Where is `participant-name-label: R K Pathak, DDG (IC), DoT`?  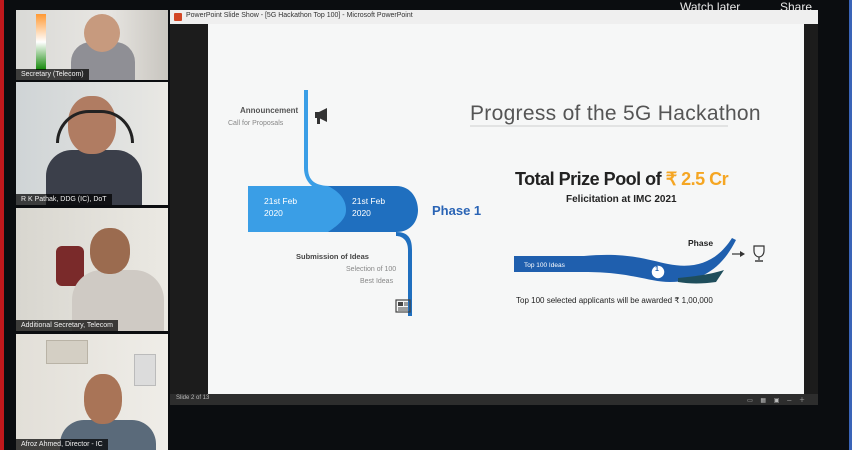
participant-name-label: R K Pathak, DDG (IC), DoT is located at coordinates (64, 199).